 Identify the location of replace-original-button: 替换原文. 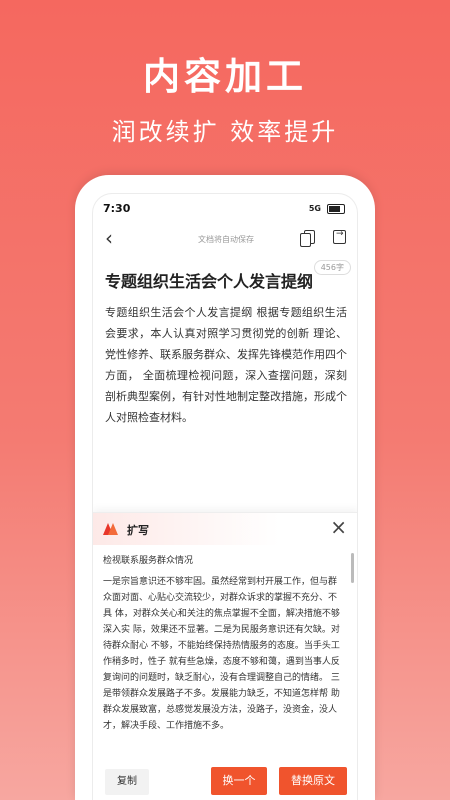
(313, 781).